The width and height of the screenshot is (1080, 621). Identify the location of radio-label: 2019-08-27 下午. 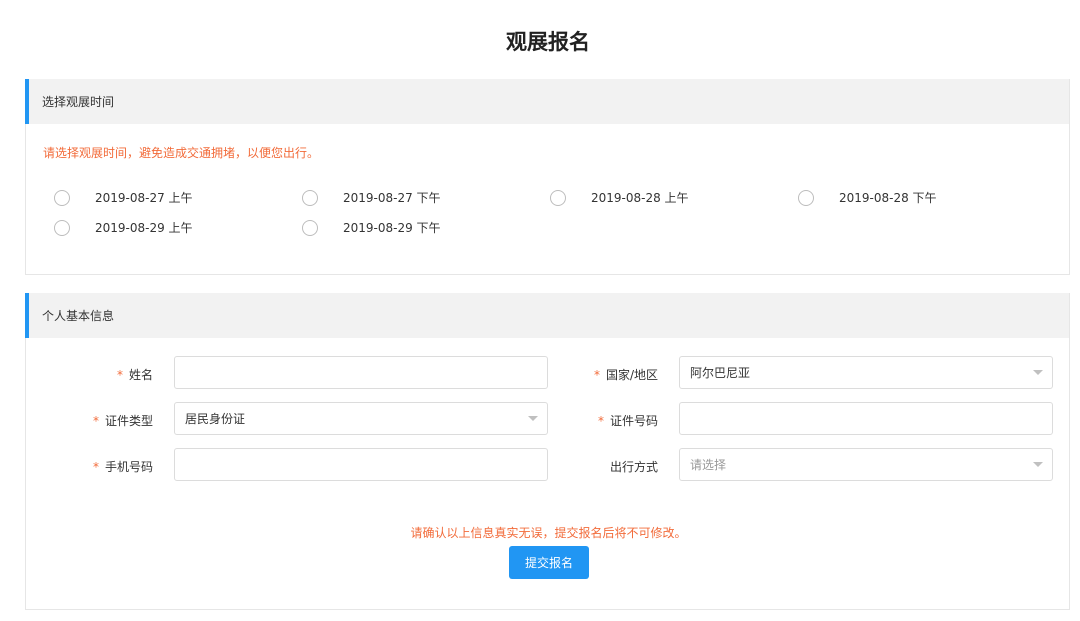
(392, 198).